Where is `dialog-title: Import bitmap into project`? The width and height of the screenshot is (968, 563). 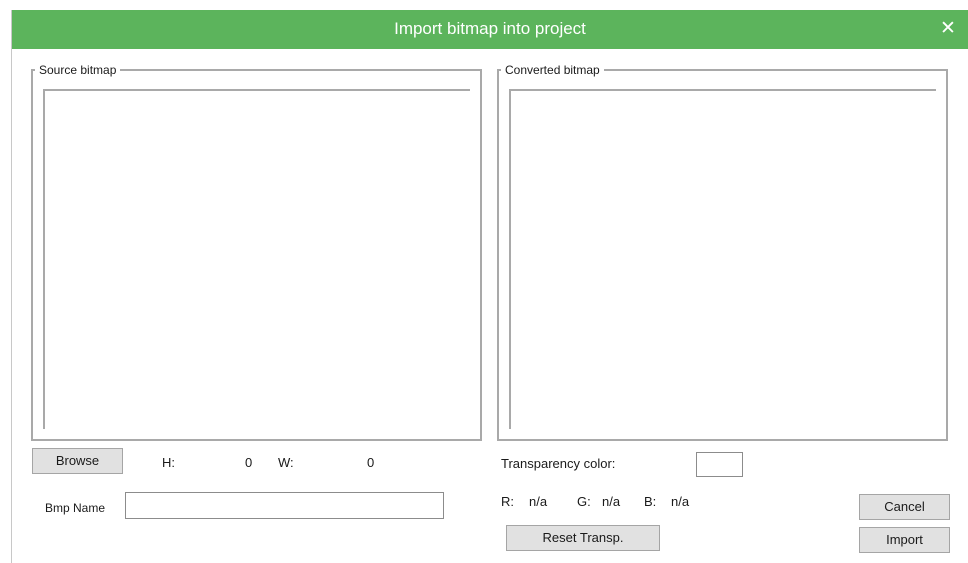 dialog-title: Import bitmap into project is located at coordinates (490, 28).